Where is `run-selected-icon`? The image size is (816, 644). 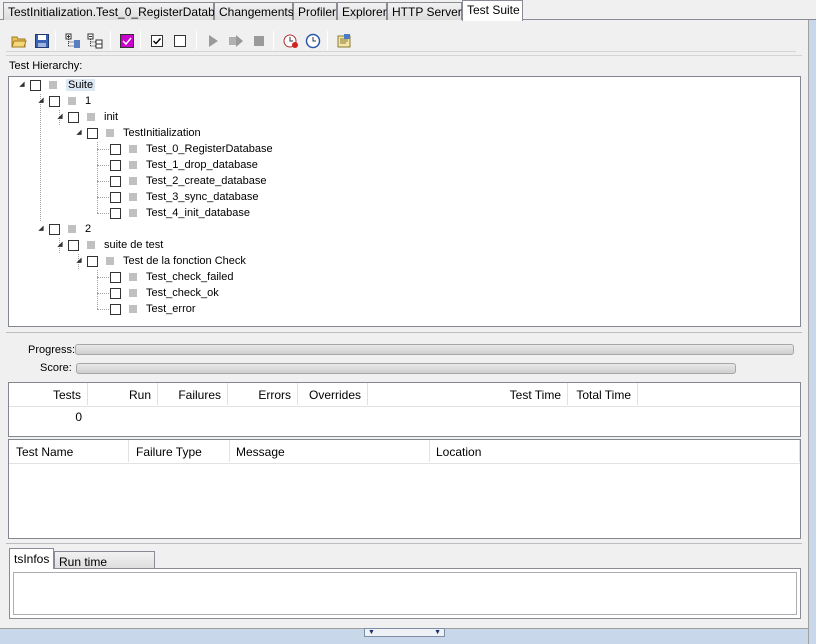
run-selected-icon is located at coordinates (235, 40).